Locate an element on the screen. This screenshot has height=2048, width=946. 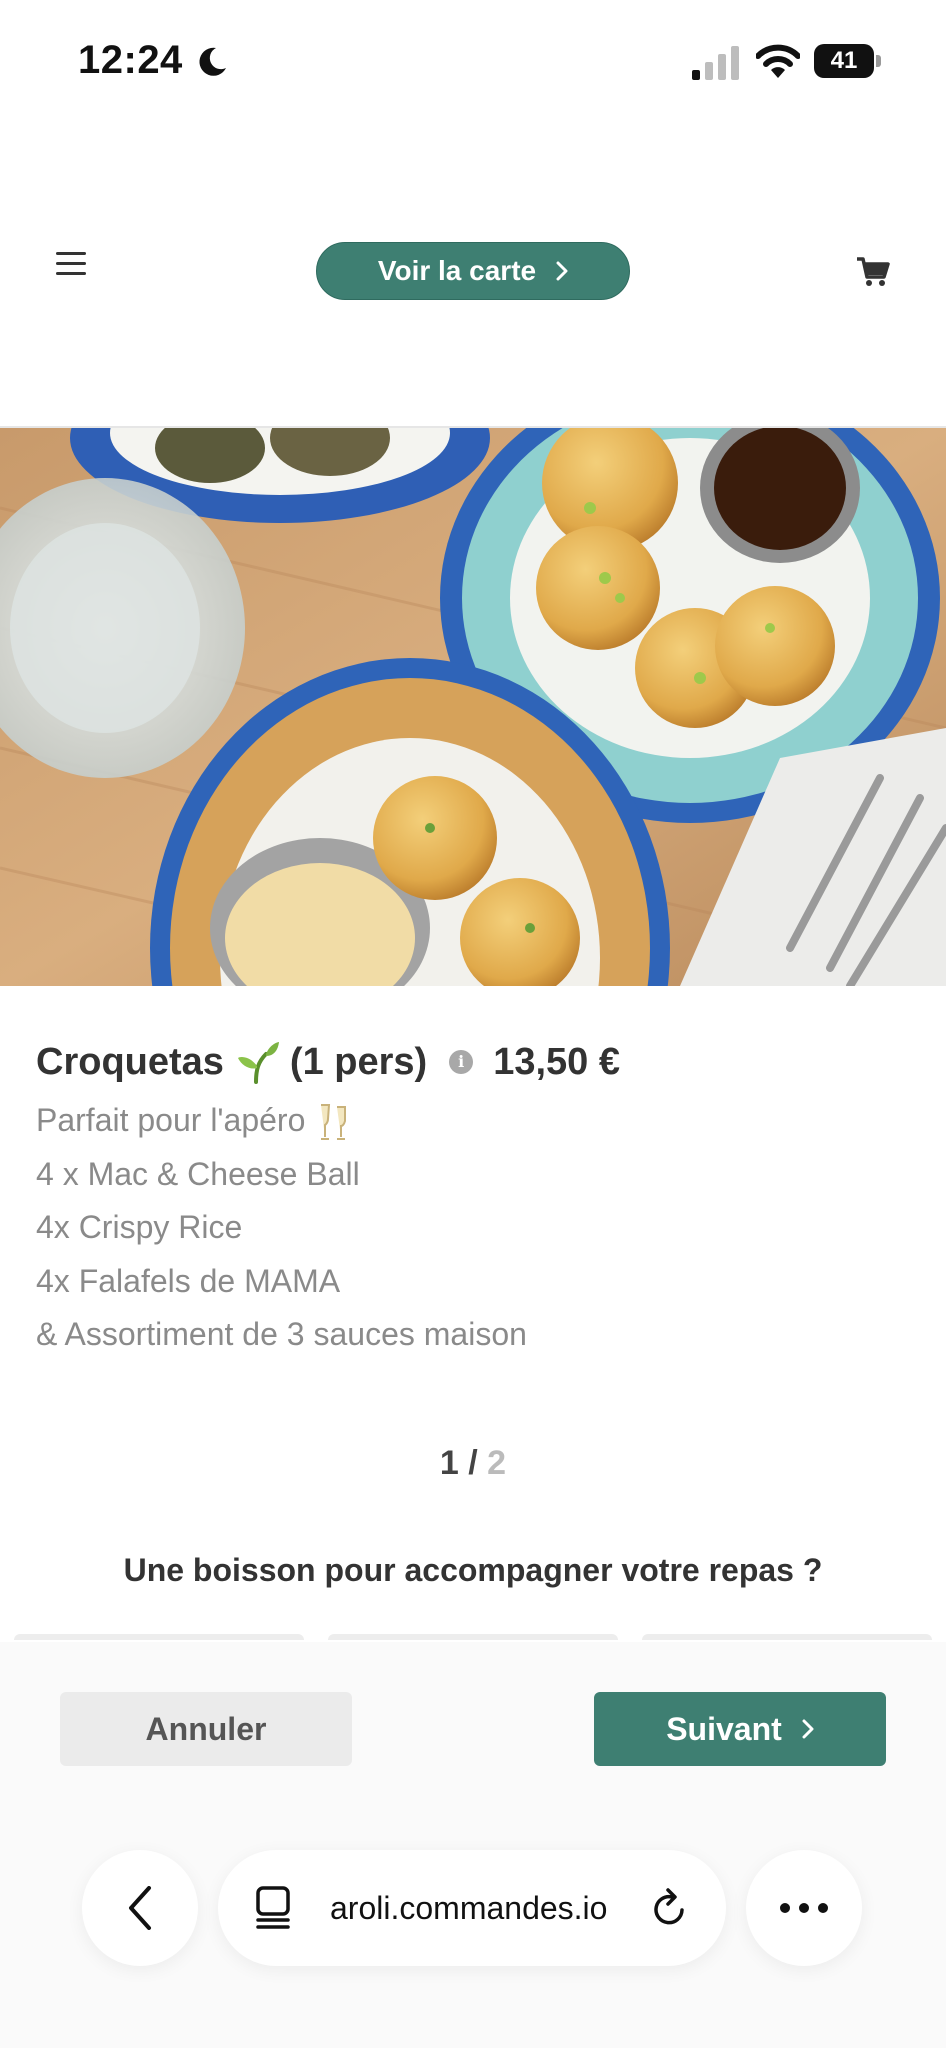
battery-percent: 41 is located at coordinates (844, 60).